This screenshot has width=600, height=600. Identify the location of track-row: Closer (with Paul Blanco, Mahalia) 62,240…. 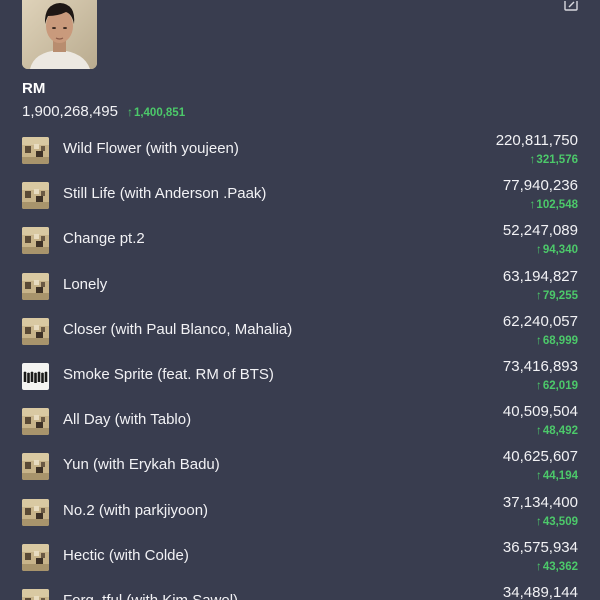
(300, 329).